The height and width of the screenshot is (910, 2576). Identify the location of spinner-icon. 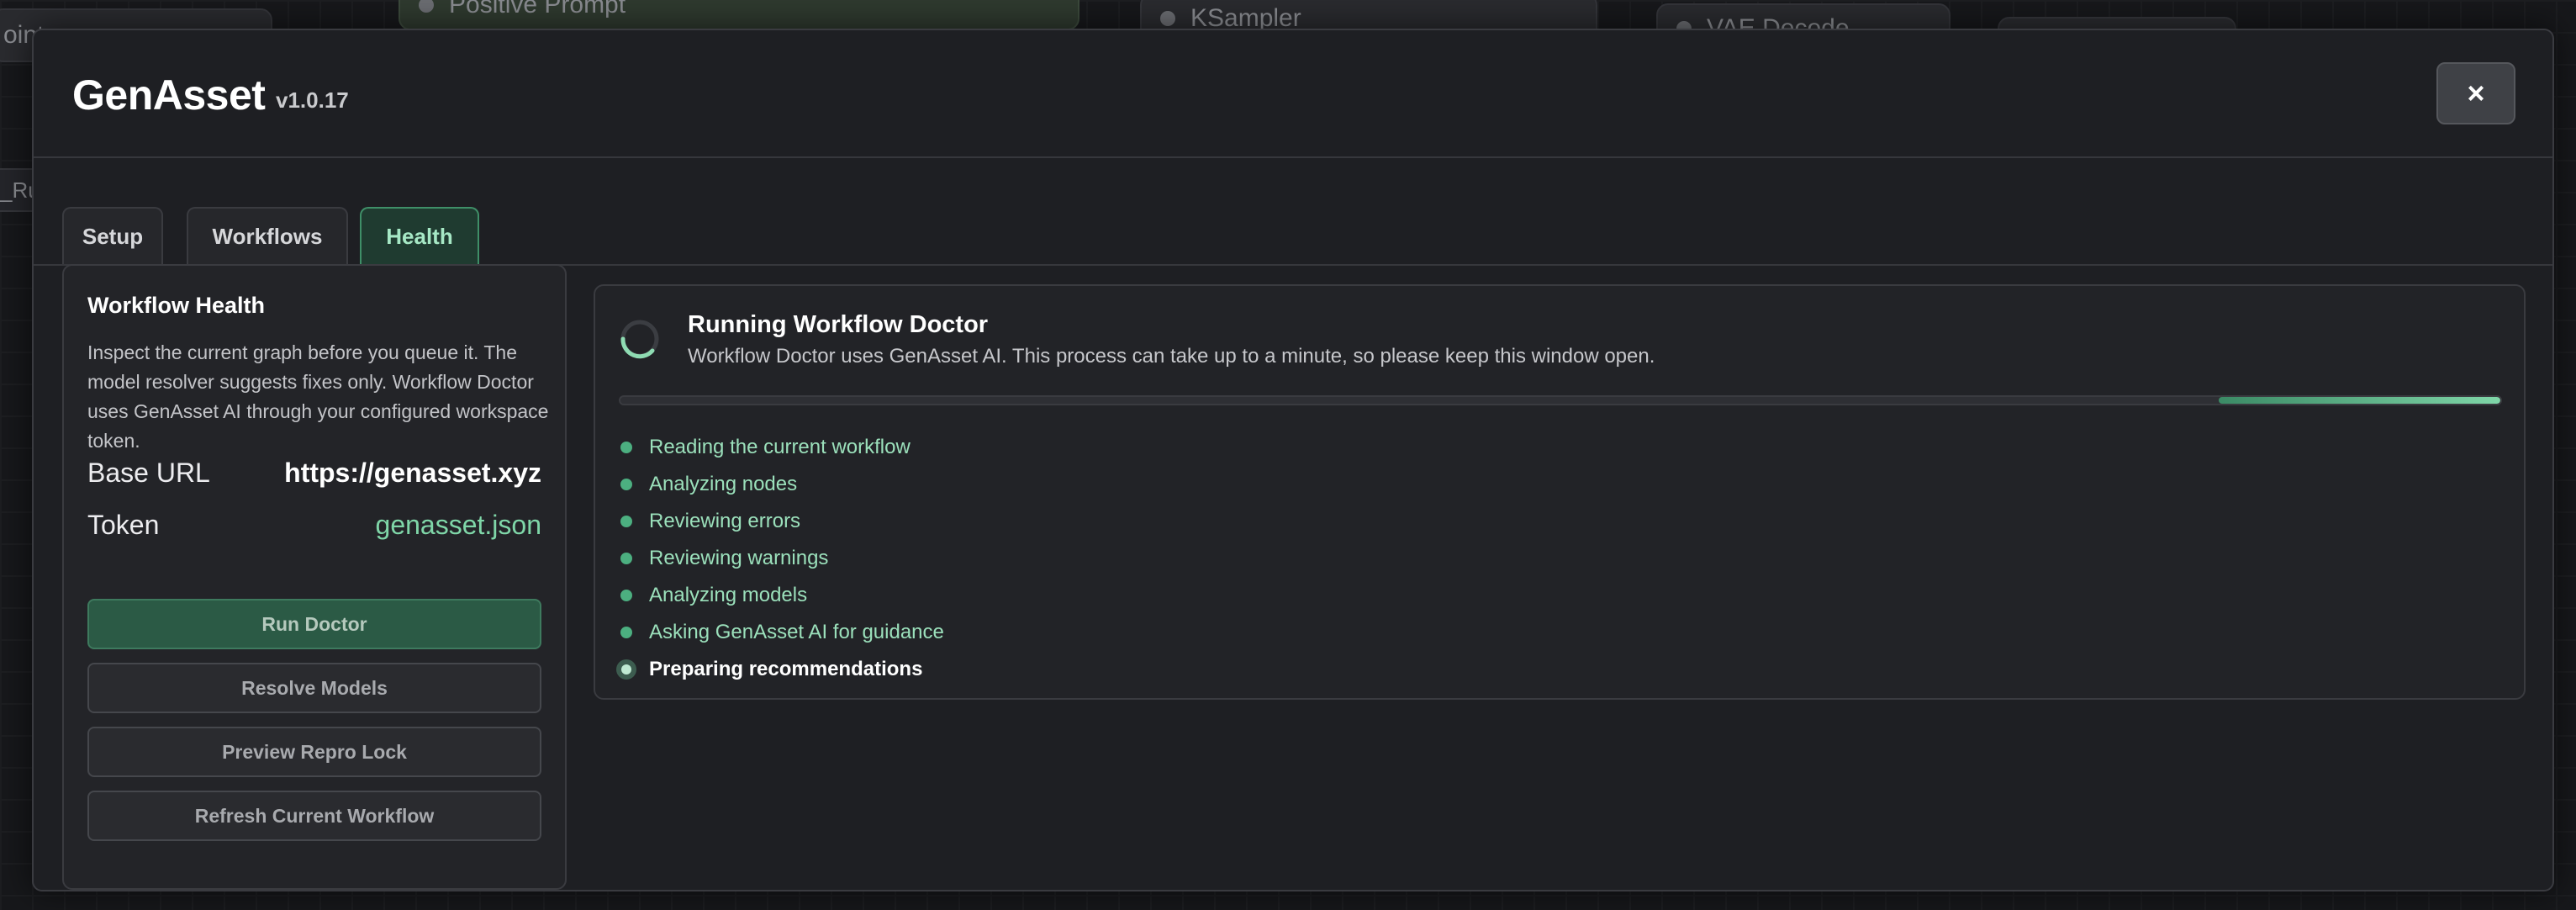
(640, 339).